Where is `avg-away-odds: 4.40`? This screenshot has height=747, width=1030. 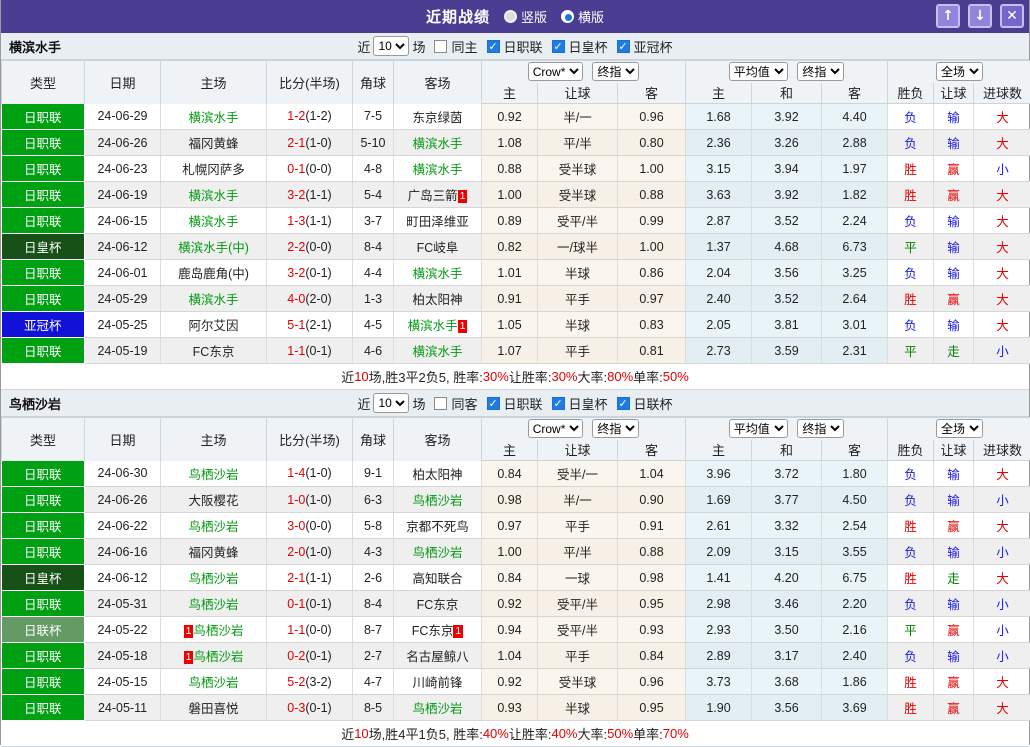
avg-away-odds: 4.40 is located at coordinates (855, 117).